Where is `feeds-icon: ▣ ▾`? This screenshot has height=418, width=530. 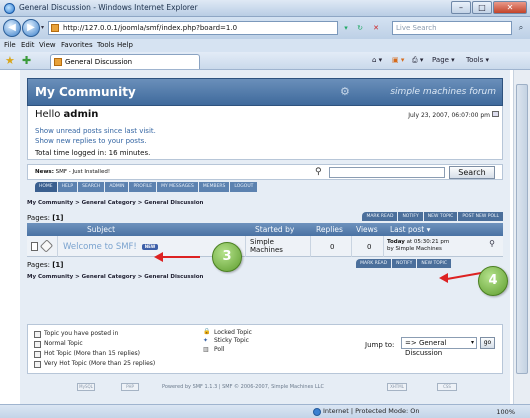
feeds-icon: ▣ ▾ is located at coordinates (398, 60).